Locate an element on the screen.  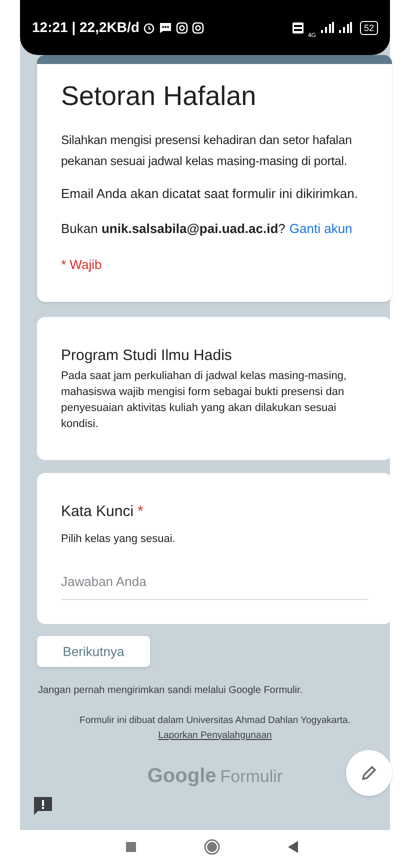
footer-text: Formulir ini dibuat dalam Universitas Ahmad Dahlan Yogyakarta. is located at coordinates (215, 721).